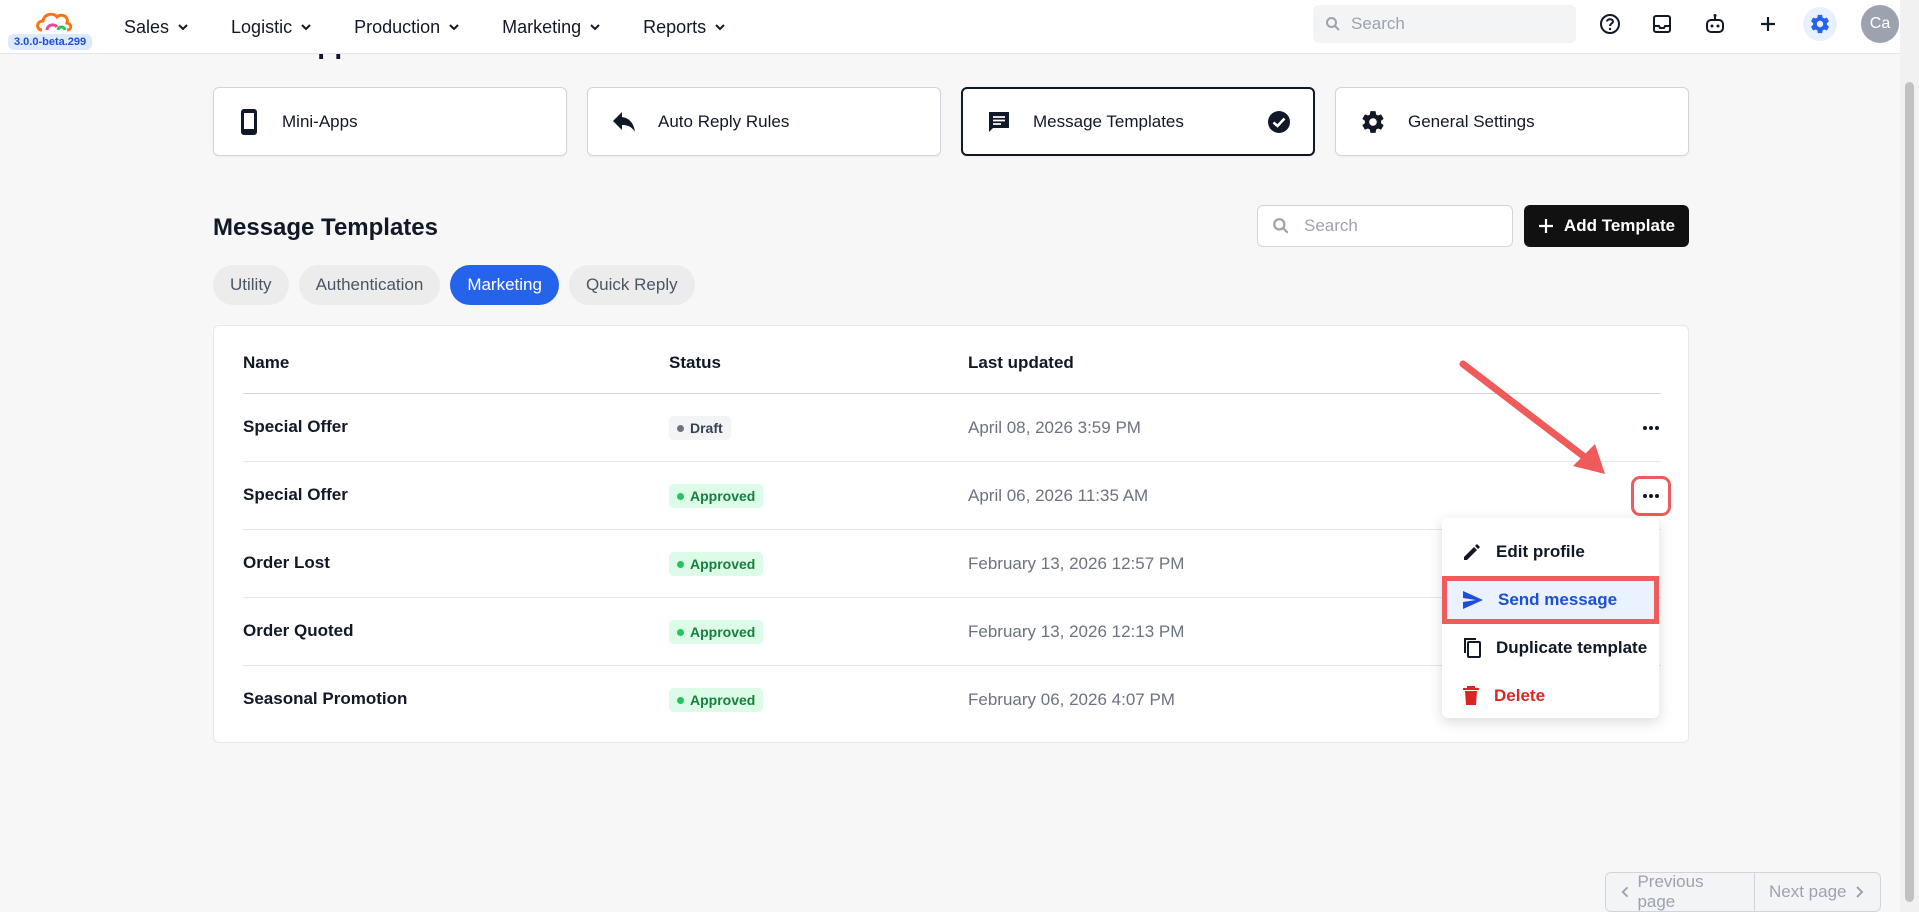 The width and height of the screenshot is (1919, 912). What do you see at coordinates (1715, 24) in the screenshot?
I see `robot-icon` at bounding box center [1715, 24].